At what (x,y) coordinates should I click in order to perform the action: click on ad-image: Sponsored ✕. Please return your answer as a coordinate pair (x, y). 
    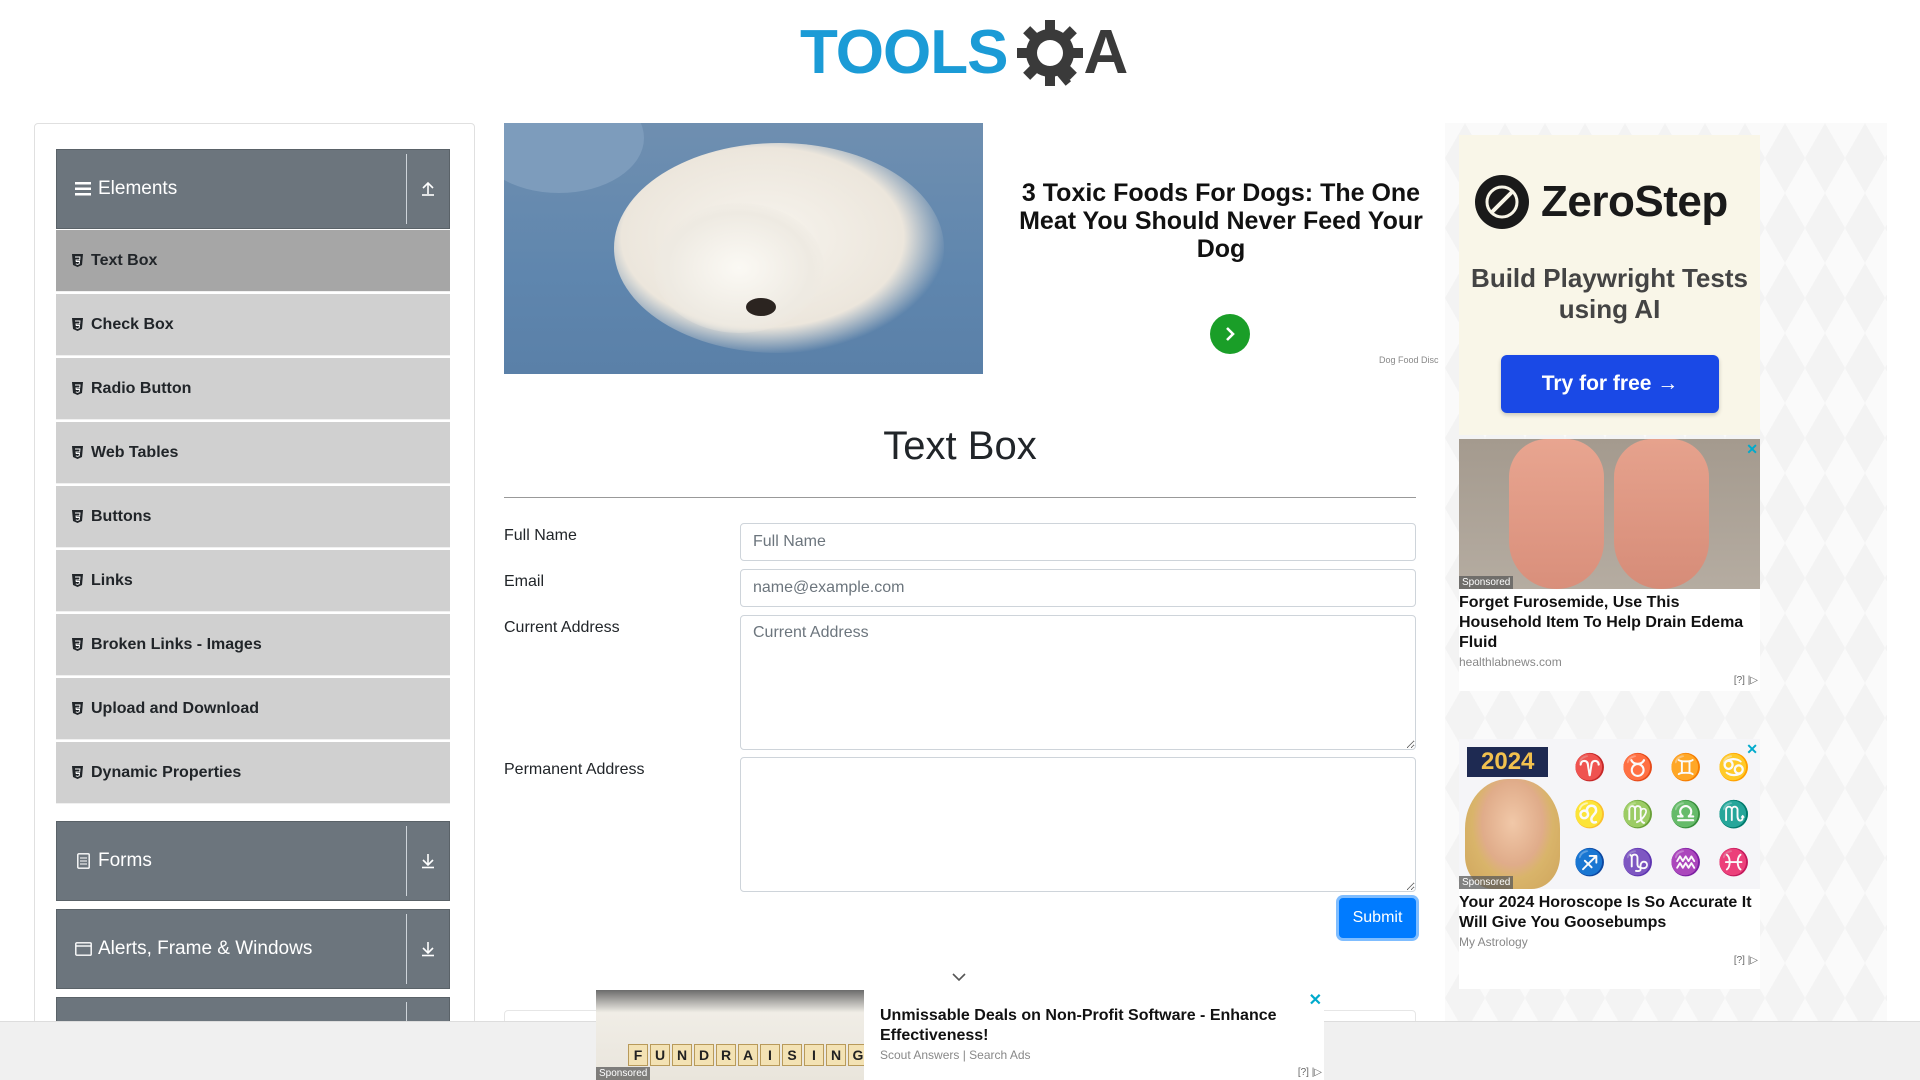
    Looking at the image, I should click on (1609, 514).